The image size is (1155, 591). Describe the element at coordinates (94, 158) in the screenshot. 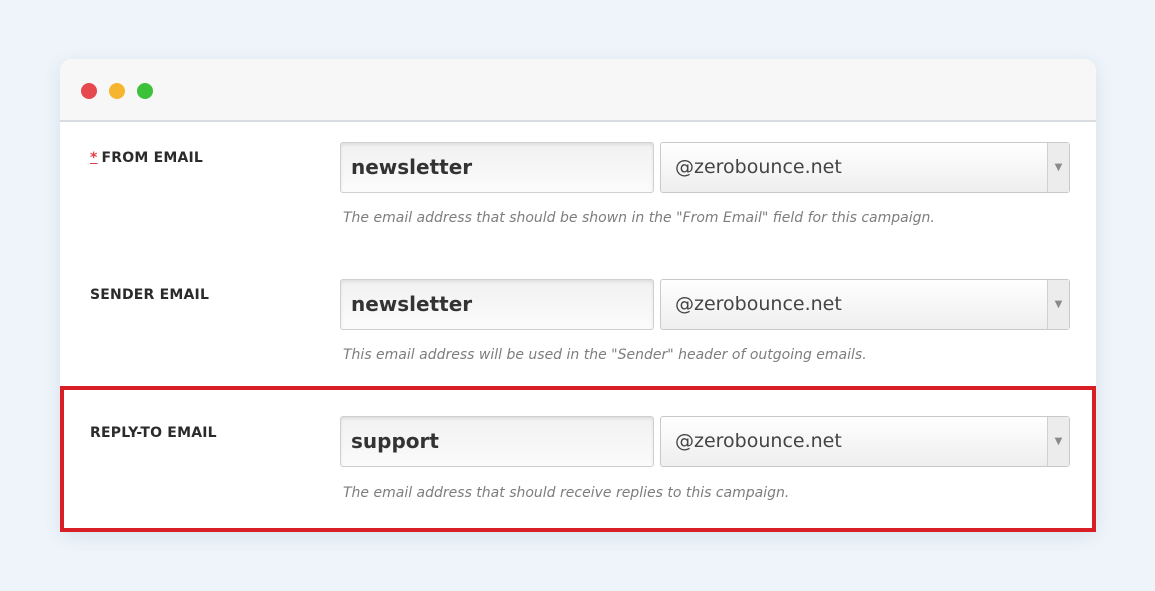

I see `required-marker: *` at that location.